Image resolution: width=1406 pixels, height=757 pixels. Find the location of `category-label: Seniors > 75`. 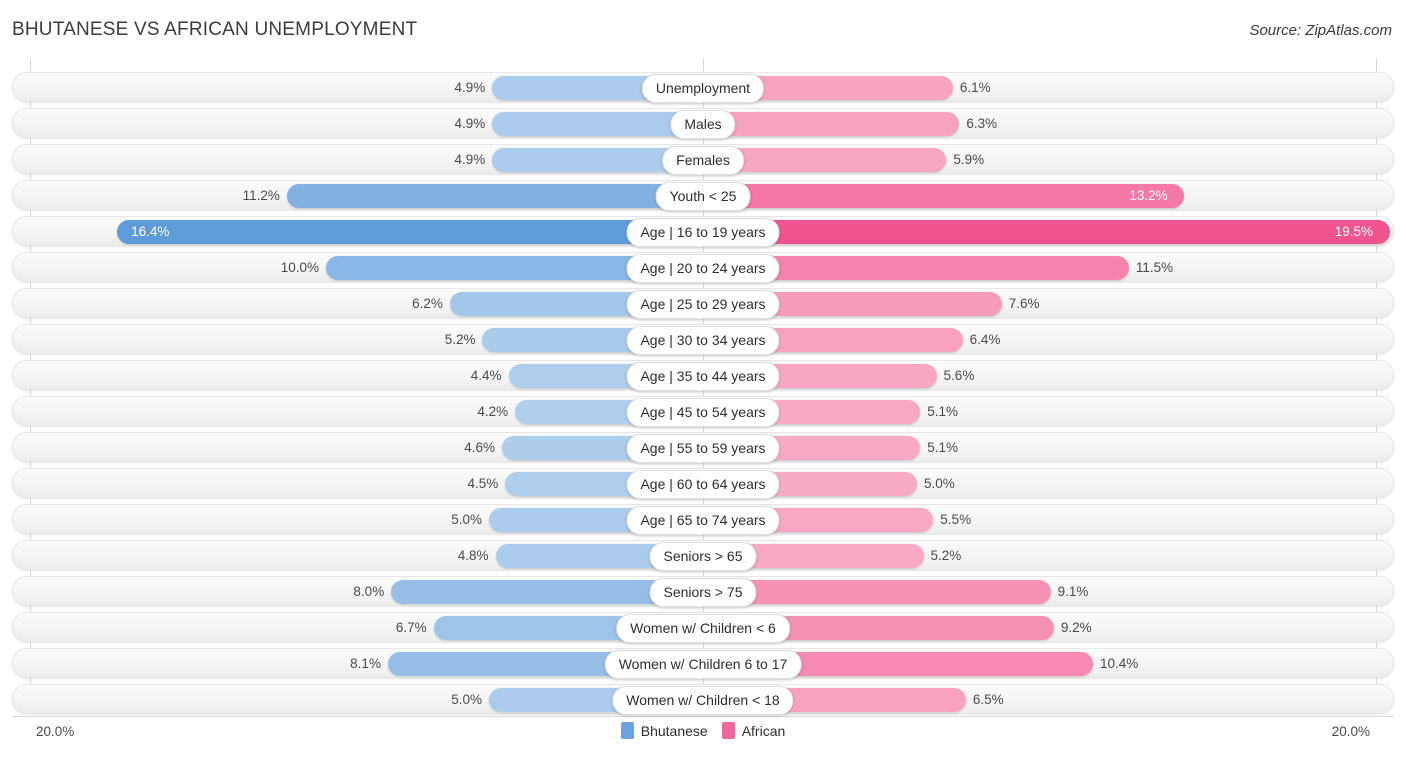

category-label: Seniors > 75 is located at coordinates (703, 592).